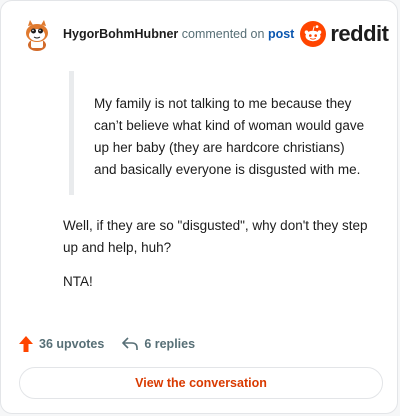 Image resolution: width=400 pixels, height=416 pixels. Describe the element at coordinates (359, 33) in the screenshot. I see `brand-wordmark: reddit` at that location.